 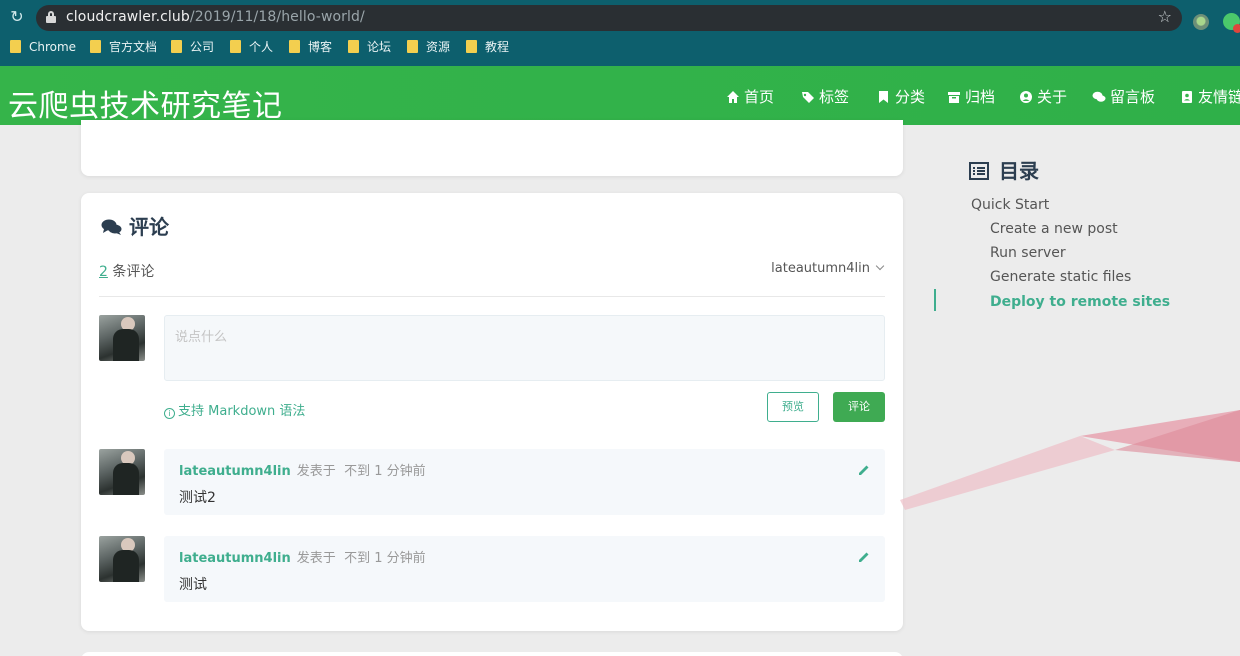 What do you see at coordinates (1201, 22) in the screenshot?
I see `extension-icon` at bounding box center [1201, 22].